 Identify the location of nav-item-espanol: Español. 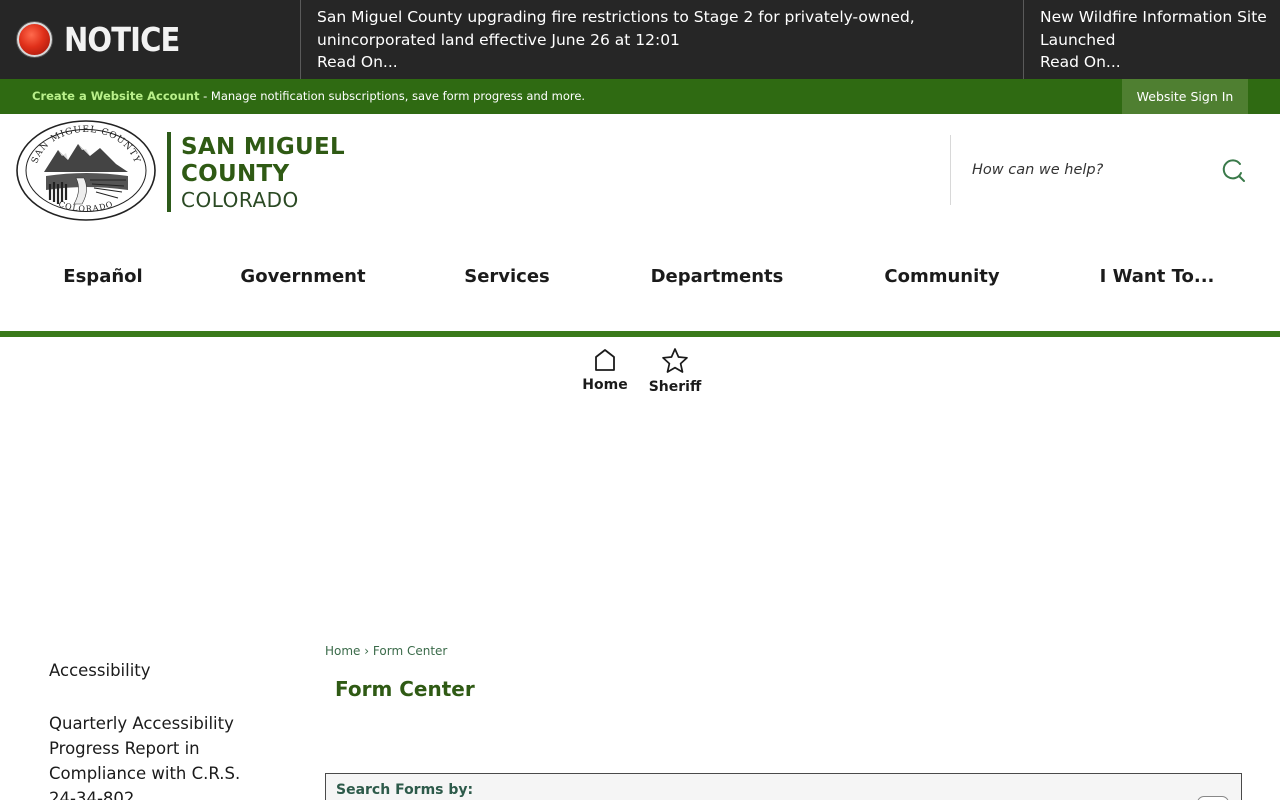
(102, 276).